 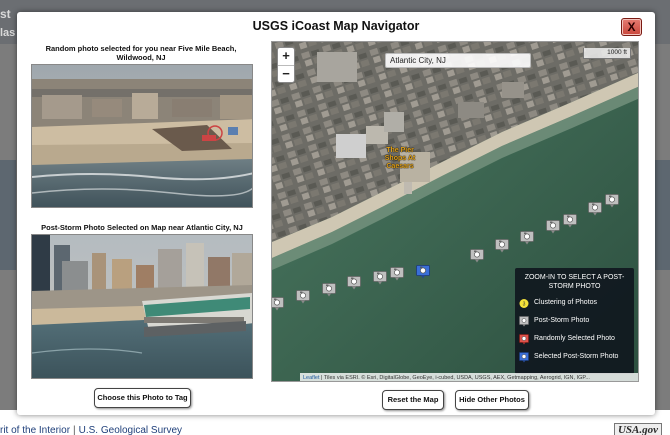 What do you see at coordinates (637, 429) in the screenshot?
I see `usagov-logo: USA.gov` at bounding box center [637, 429].